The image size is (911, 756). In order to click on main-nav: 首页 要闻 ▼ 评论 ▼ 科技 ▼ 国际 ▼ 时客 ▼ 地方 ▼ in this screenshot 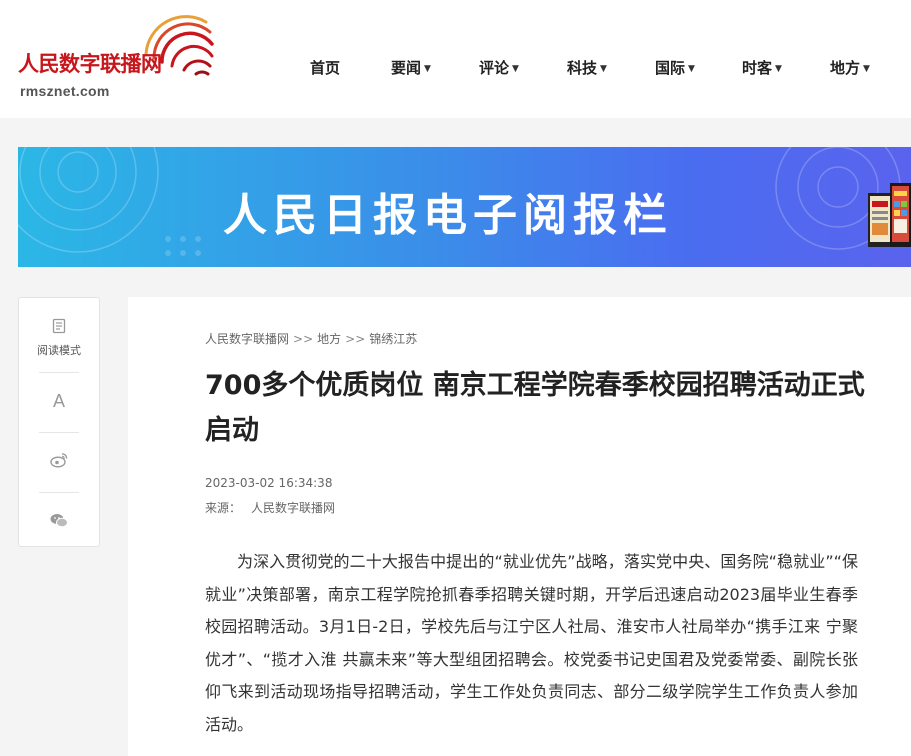, I will do `click(455, 68)`.